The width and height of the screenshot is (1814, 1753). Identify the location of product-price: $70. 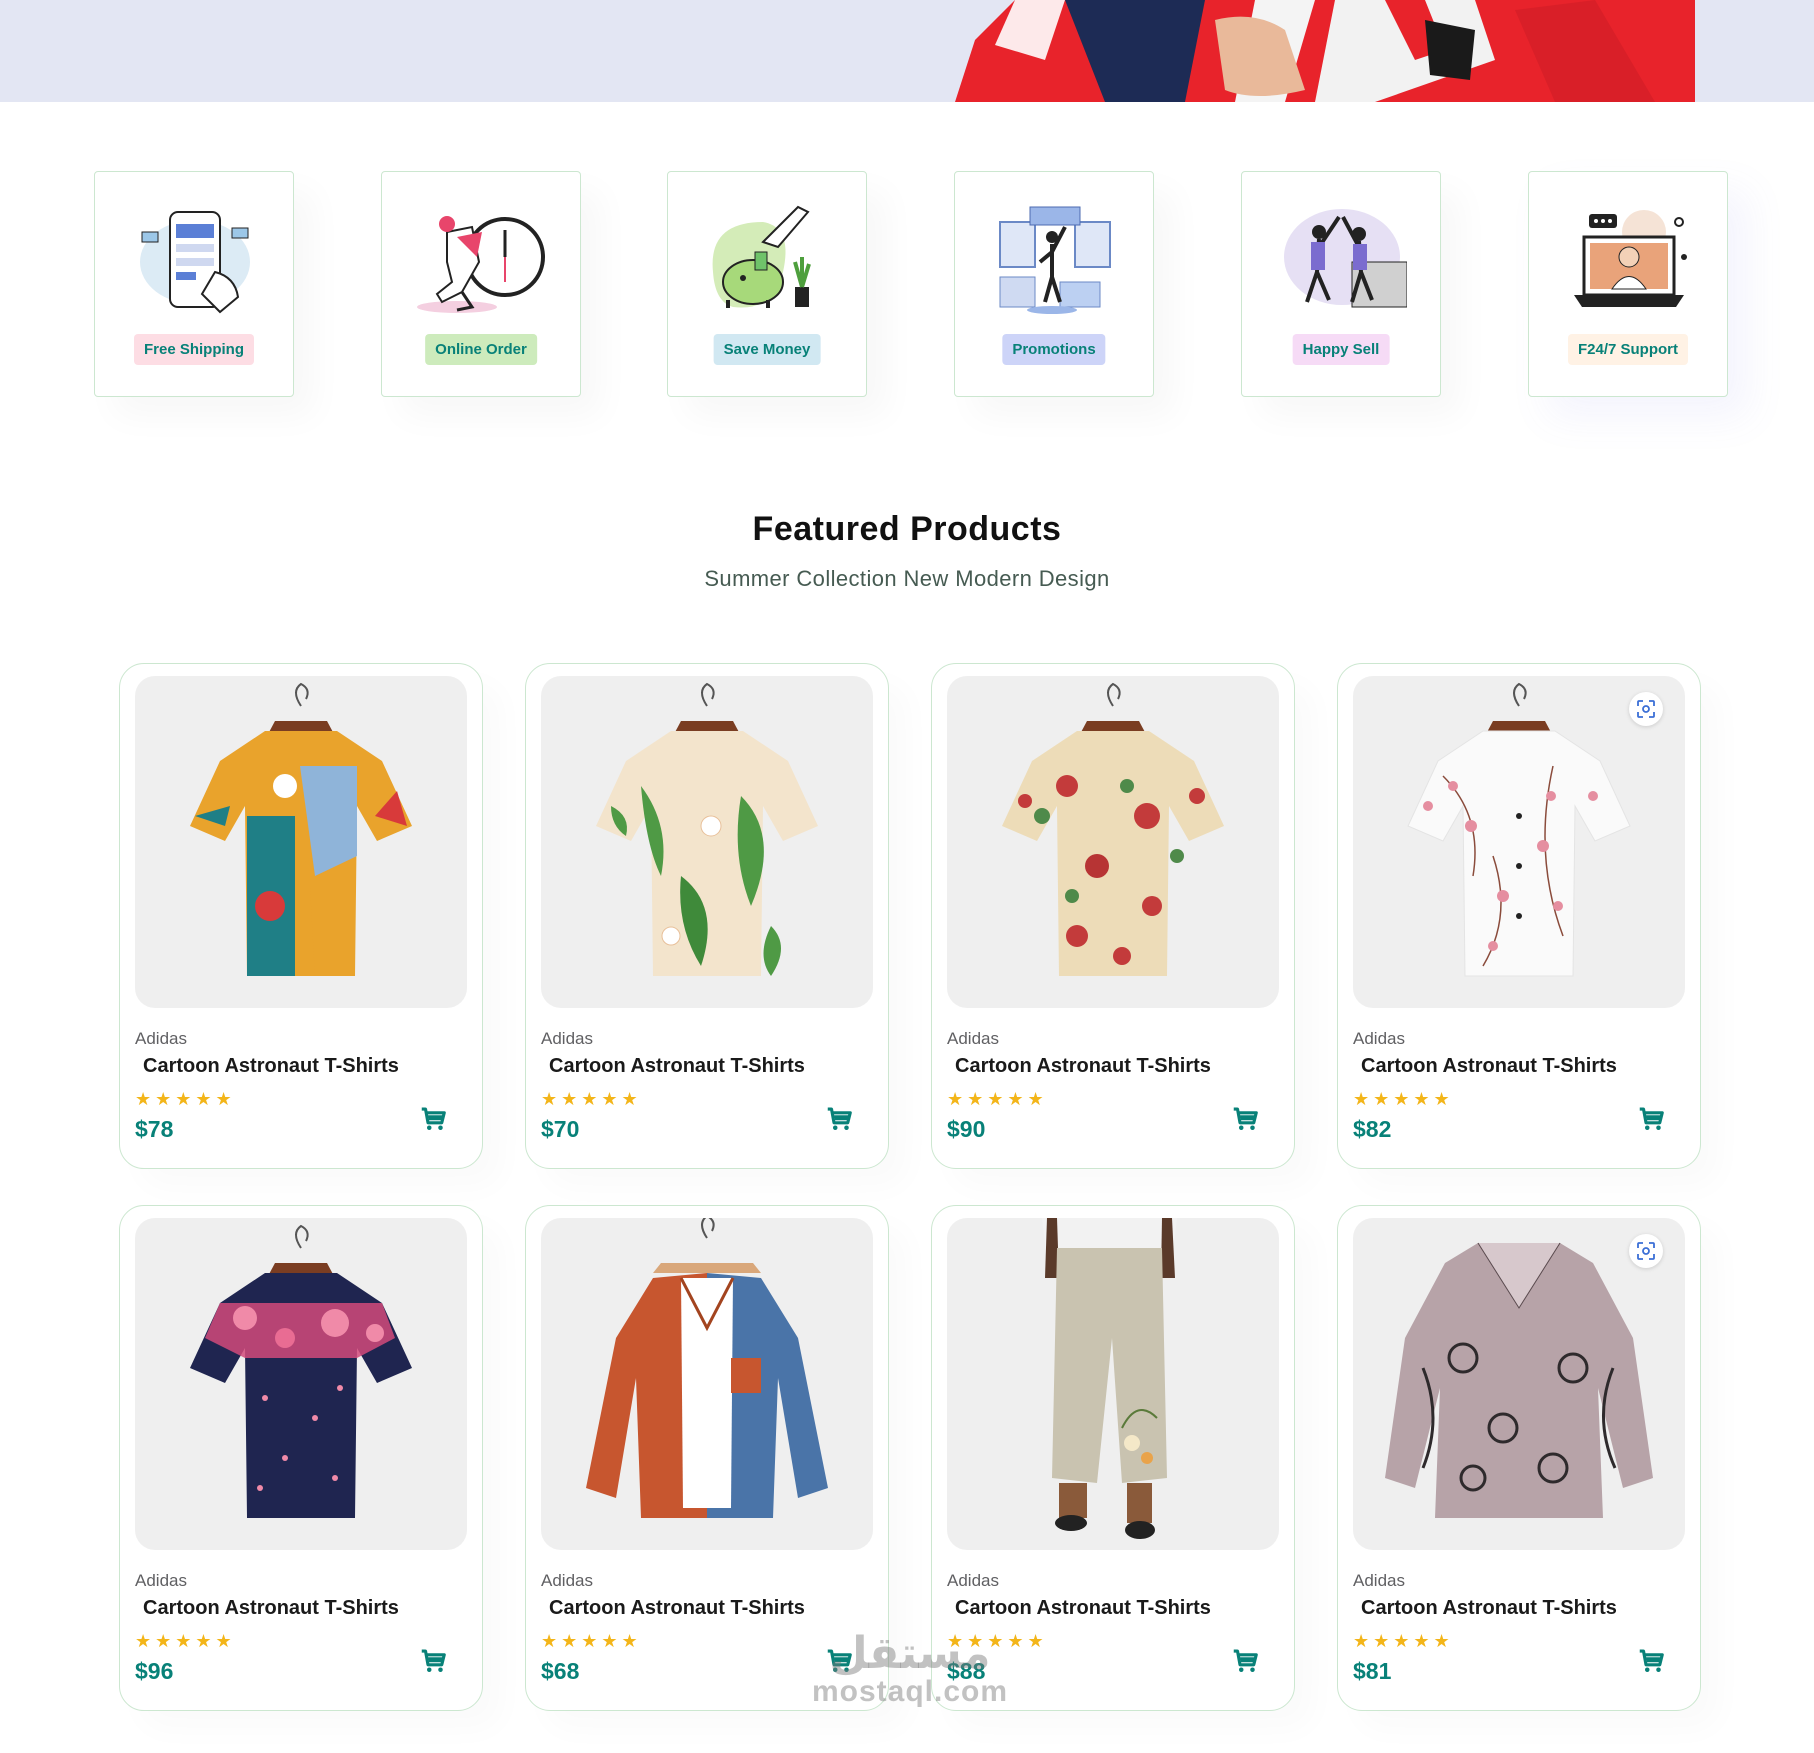
(560, 1129).